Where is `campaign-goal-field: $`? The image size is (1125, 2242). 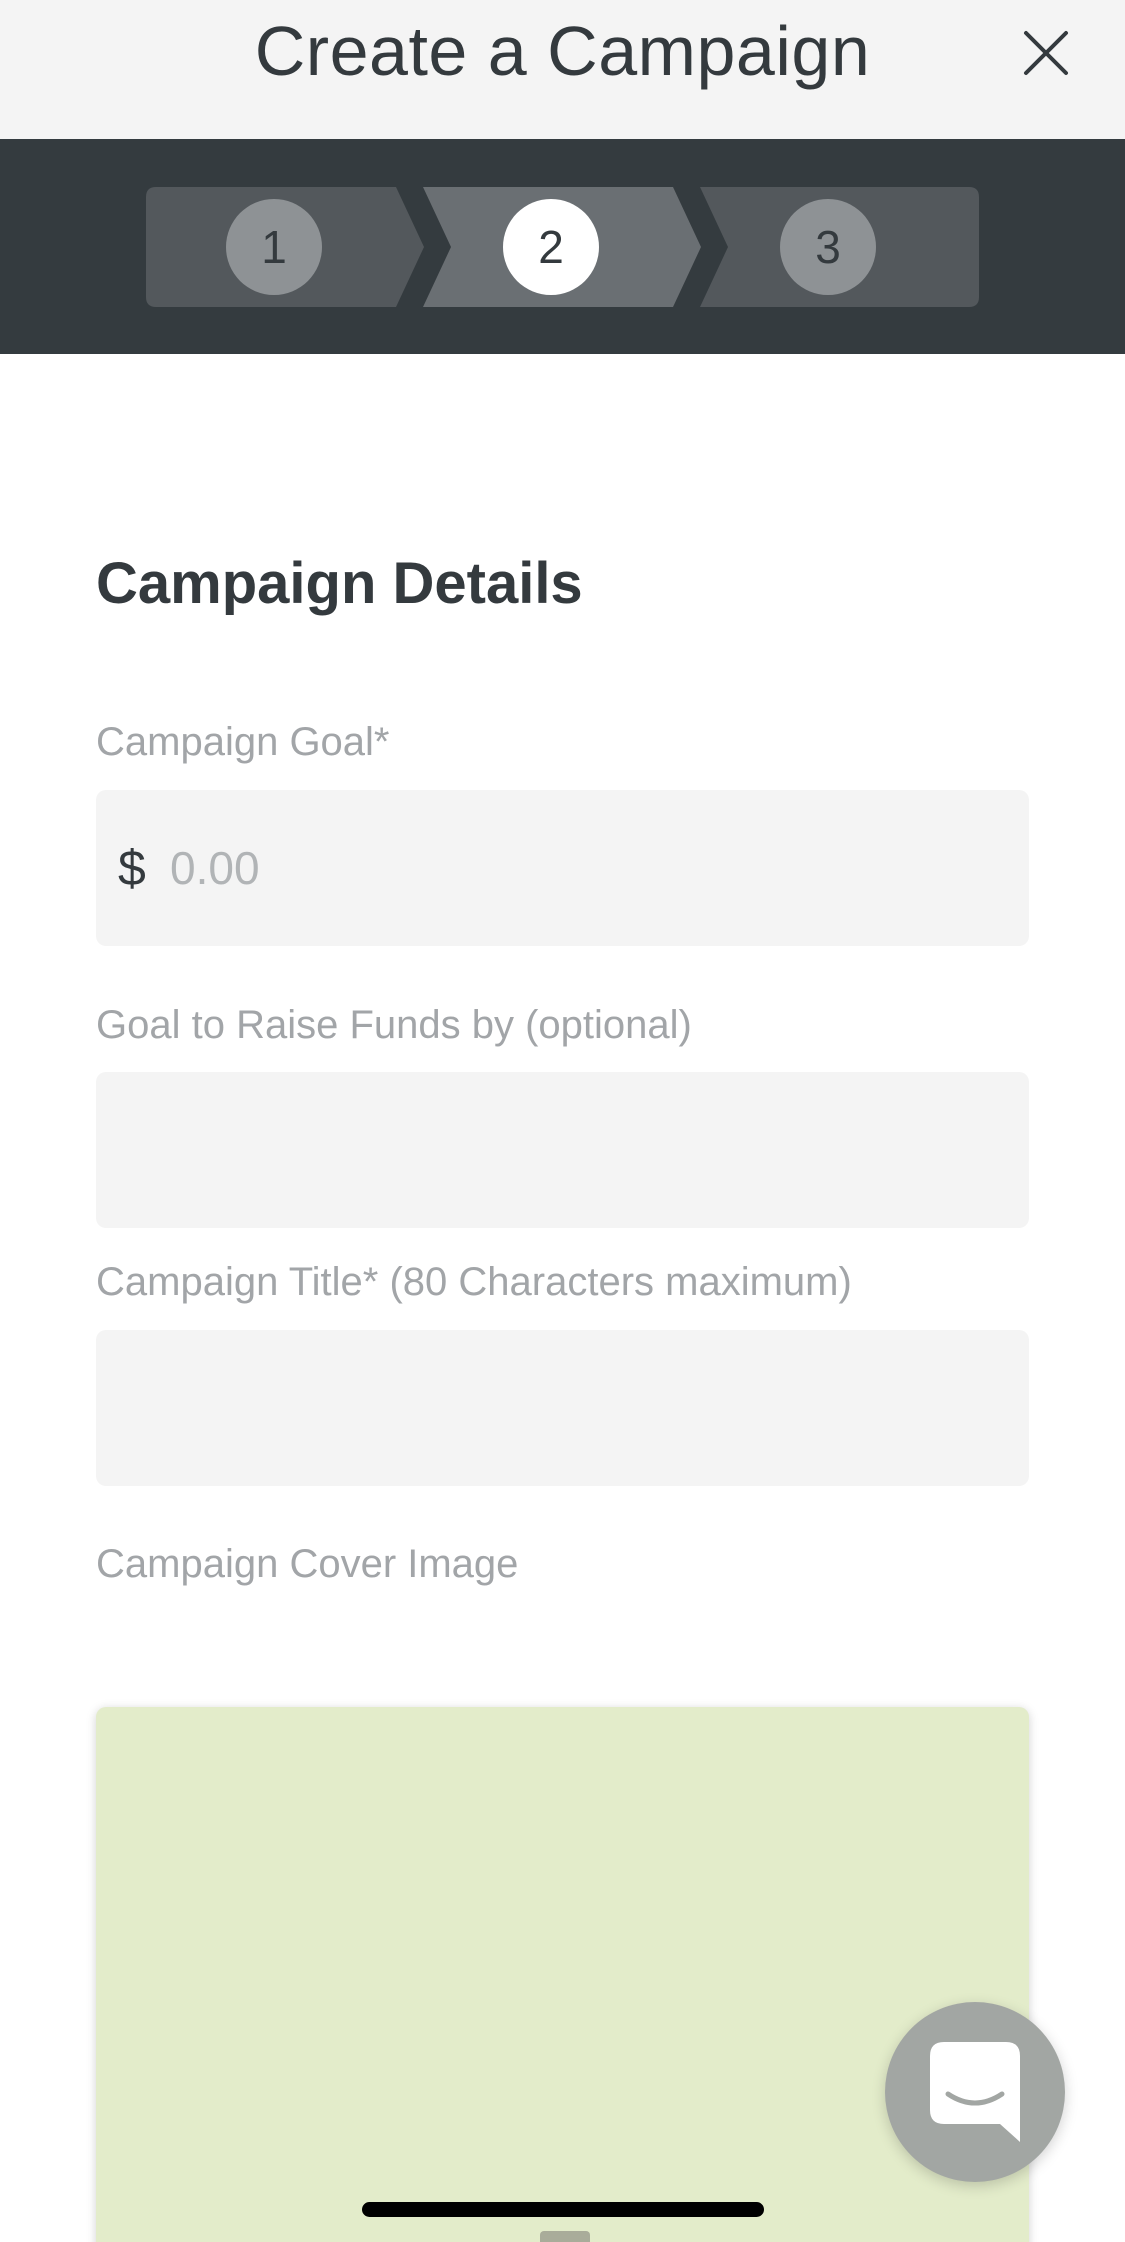
campaign-goal-field: $ is located at coordinates (562, 868).